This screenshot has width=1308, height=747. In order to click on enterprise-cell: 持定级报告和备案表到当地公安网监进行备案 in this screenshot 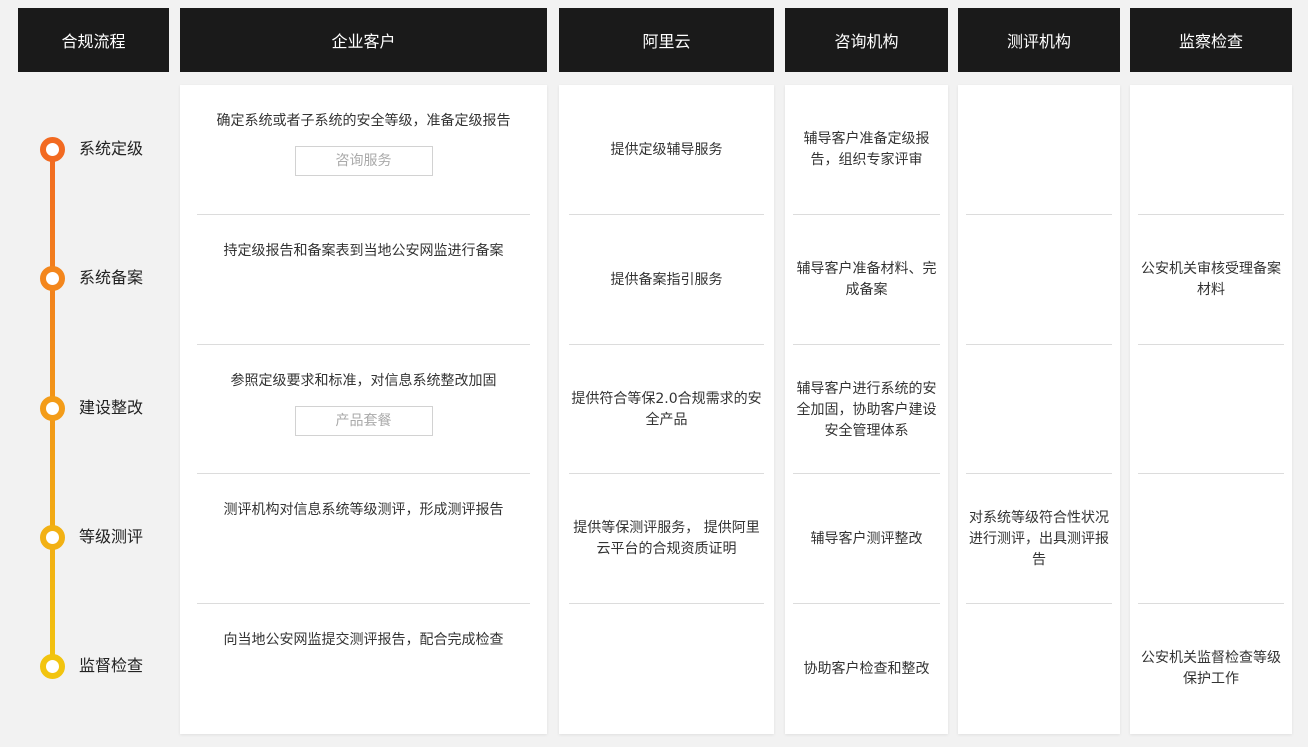, I will do `click(363, 280)`.